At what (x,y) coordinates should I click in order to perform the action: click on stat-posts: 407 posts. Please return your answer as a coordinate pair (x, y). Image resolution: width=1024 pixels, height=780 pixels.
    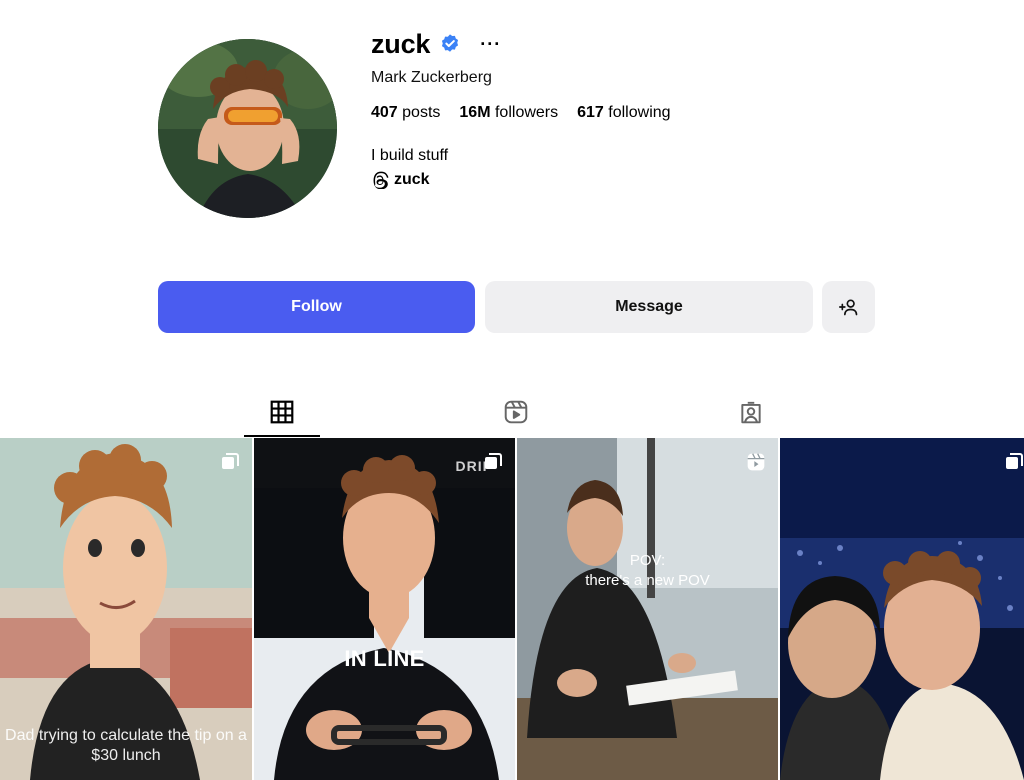
    Looking at the image, I should click on (406, 112).